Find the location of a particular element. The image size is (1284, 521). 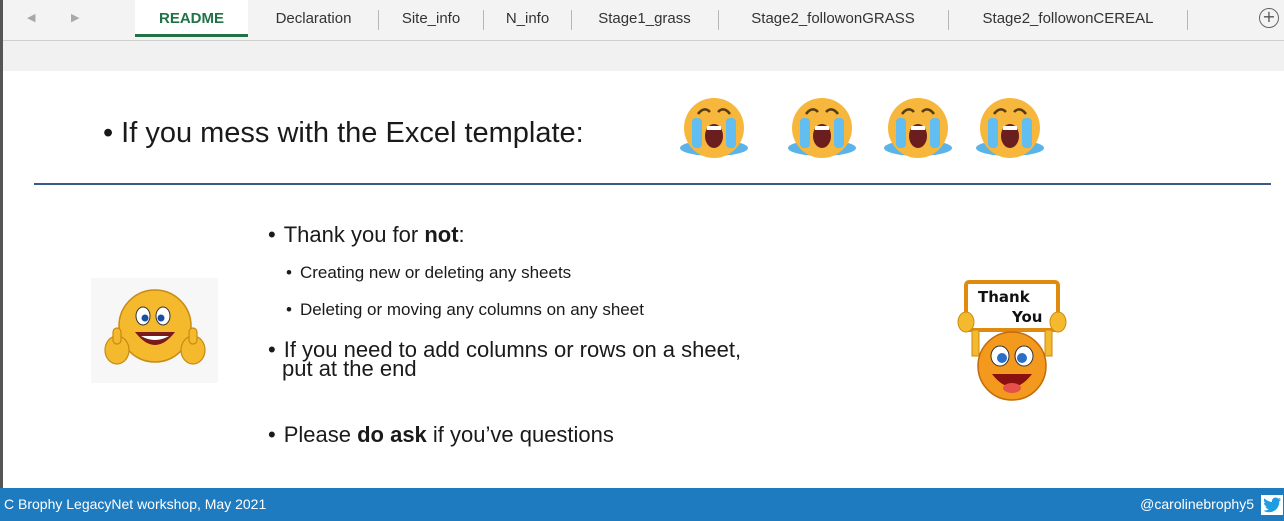

thumbs-up-smiley-image is located at coordinates (154, 330).